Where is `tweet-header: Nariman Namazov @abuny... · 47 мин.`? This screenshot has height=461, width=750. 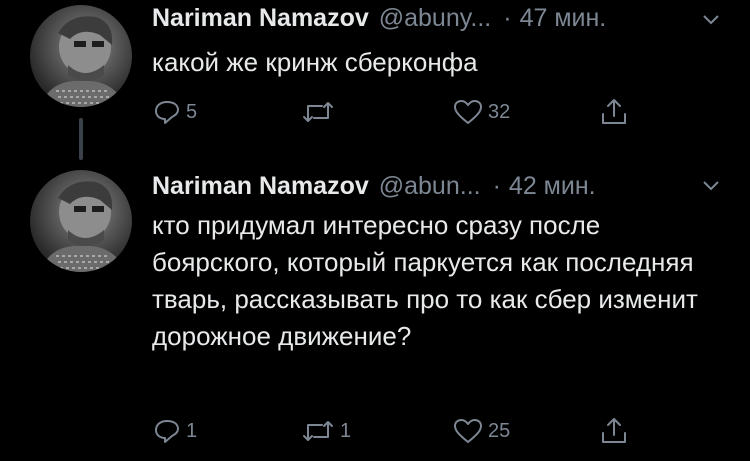 tweet-header: Nariman Namazov @abuny... · 47 мин. is located at coordinates (379, 18).